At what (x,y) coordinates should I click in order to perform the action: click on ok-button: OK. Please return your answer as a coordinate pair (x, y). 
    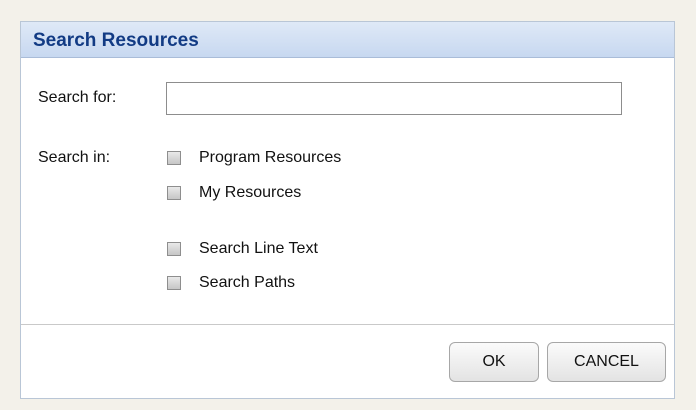
    Looking at the image, I should click on (494, 362).